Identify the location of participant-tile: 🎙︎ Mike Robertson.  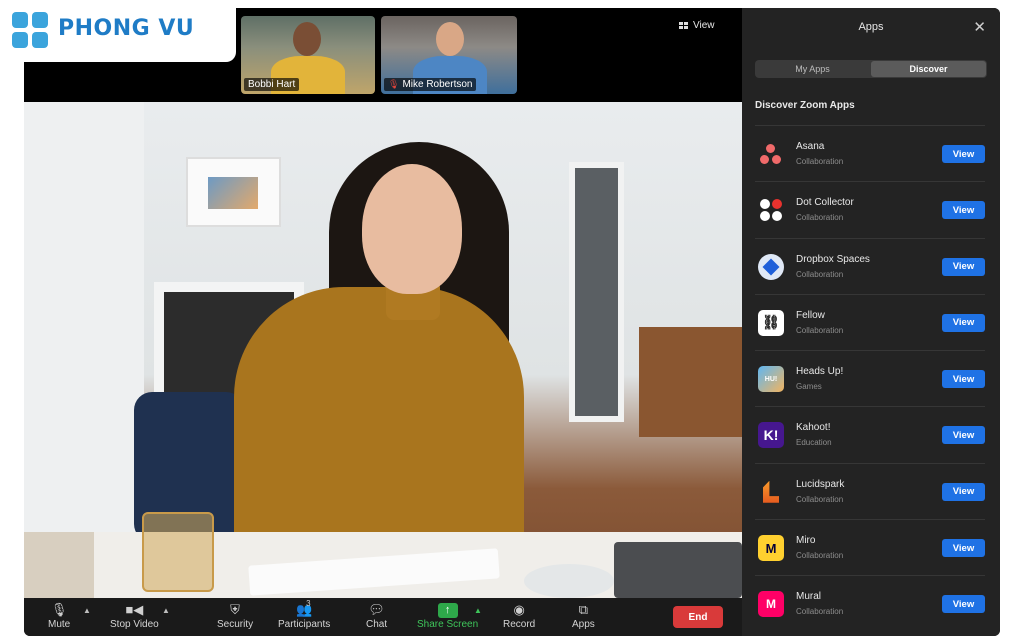
(449, 55).